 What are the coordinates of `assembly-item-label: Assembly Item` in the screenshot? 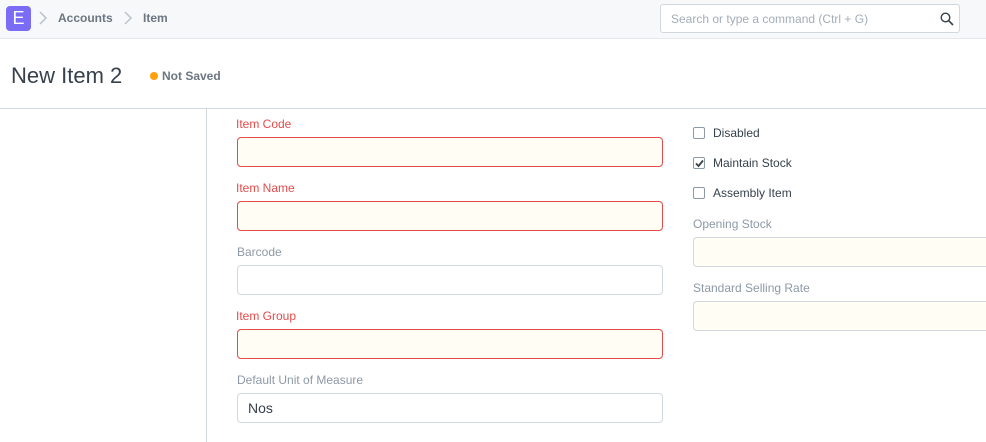 It's located at (752, 193).